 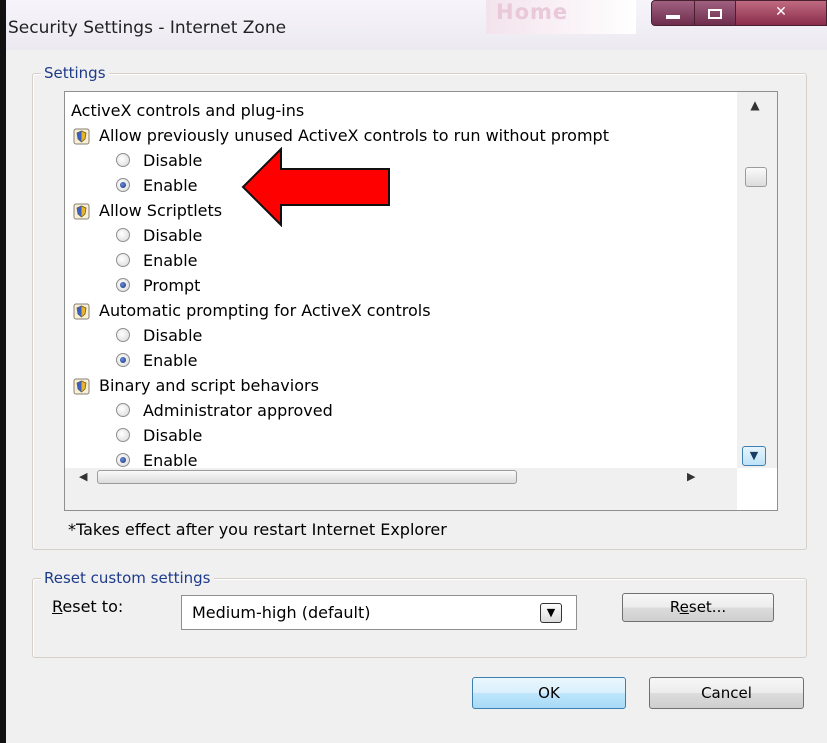 I want to click on scroll-left-arrow-icon: ◀, so click(x=83, y=476).